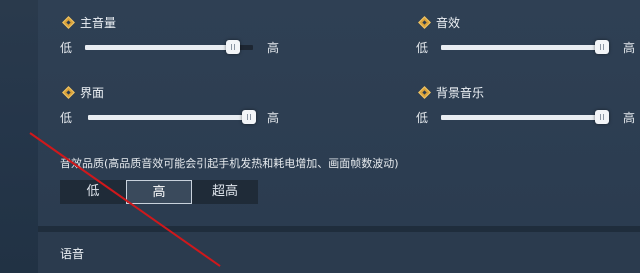 The height and width of the screenshot is (273, 640). Describe the element at coordinates (448, 23) in the screenshot. I see `effects-volume-label: 音效` at that location.